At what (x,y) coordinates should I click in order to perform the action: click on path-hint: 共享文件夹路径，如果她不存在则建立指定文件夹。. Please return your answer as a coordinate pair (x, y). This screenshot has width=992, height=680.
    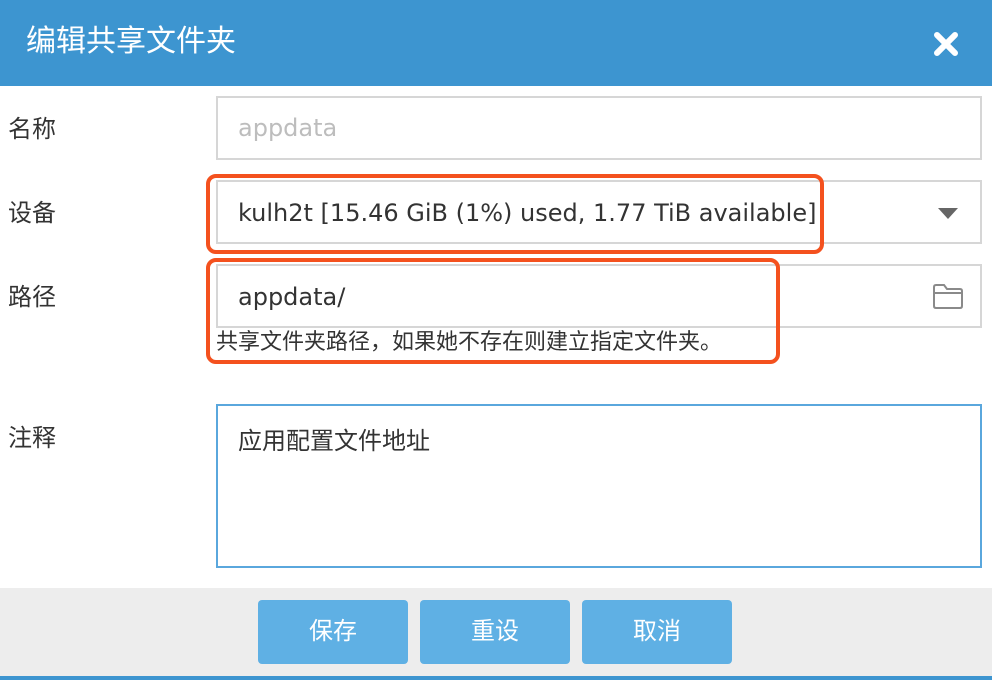
    Looking at the image, I should click on (469, 342).